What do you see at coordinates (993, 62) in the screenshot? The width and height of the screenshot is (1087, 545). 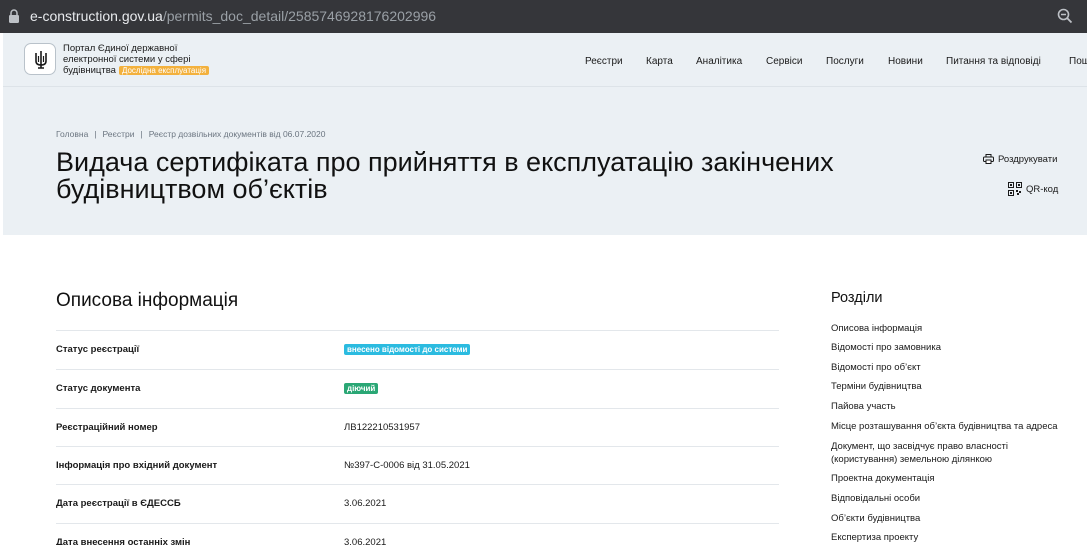 I see `nav-faq: Питання та відповіді` at bounding box center [993, 62].